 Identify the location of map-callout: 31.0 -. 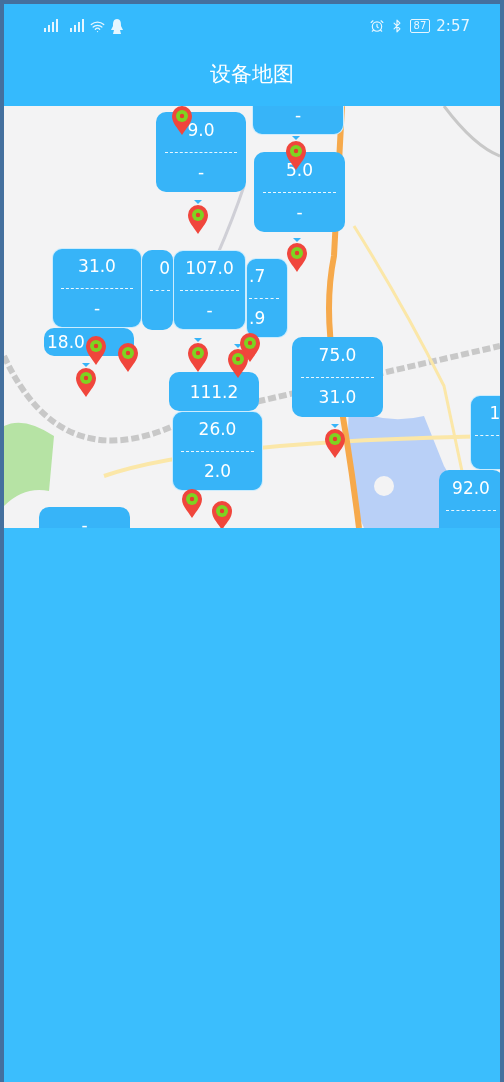
(97, 288).